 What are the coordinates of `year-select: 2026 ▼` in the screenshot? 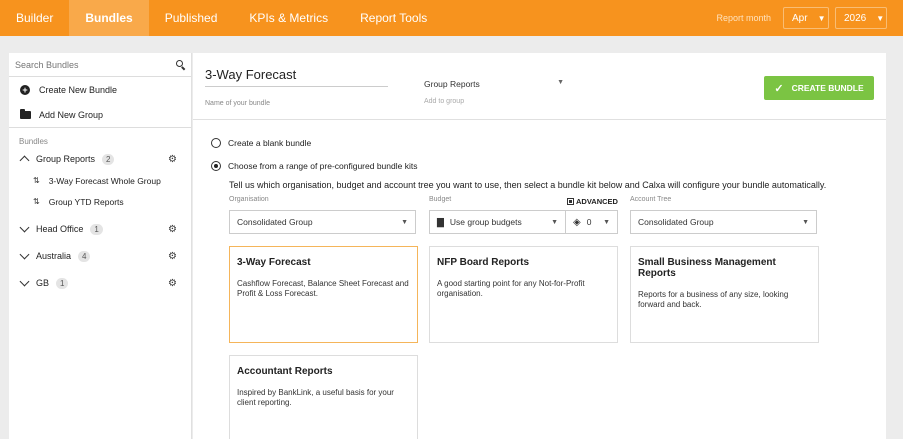 It's located at (861, 18).